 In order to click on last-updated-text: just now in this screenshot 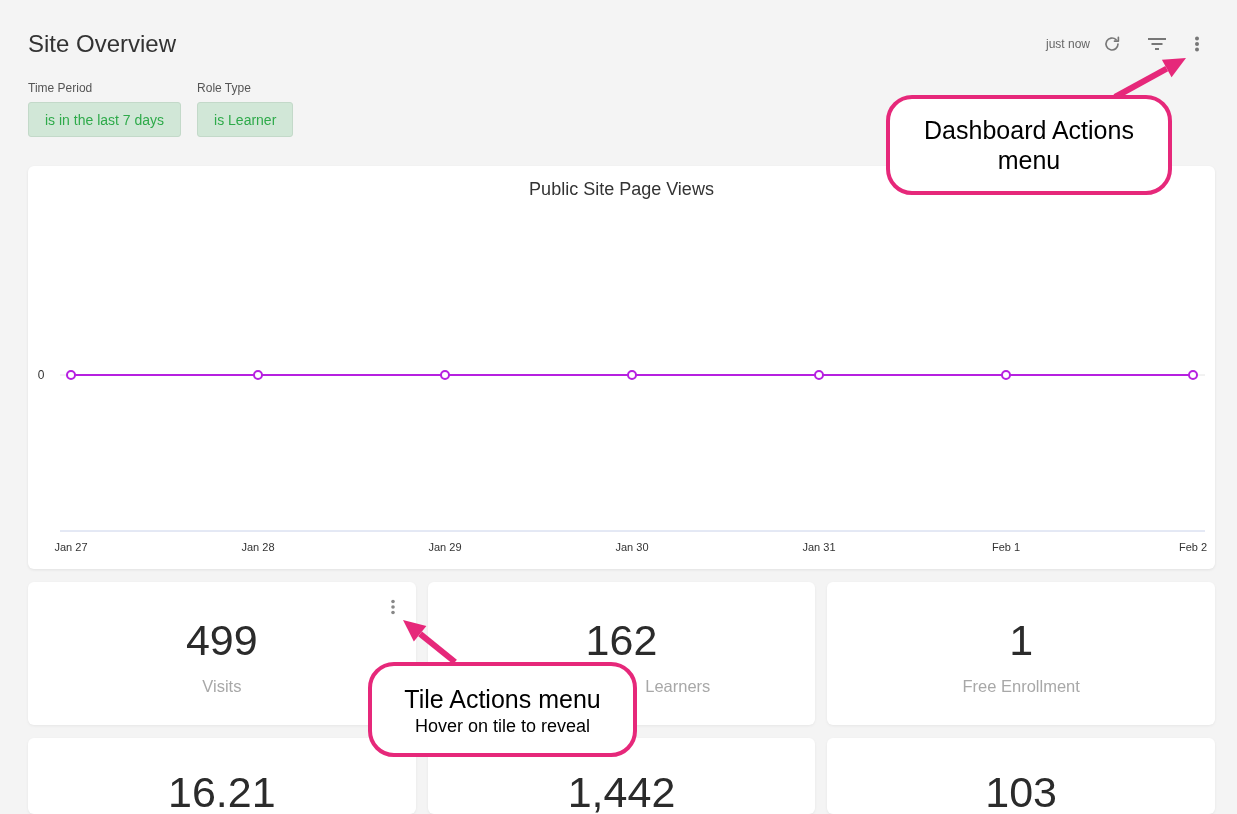, I will do `click(1067, 44)`.